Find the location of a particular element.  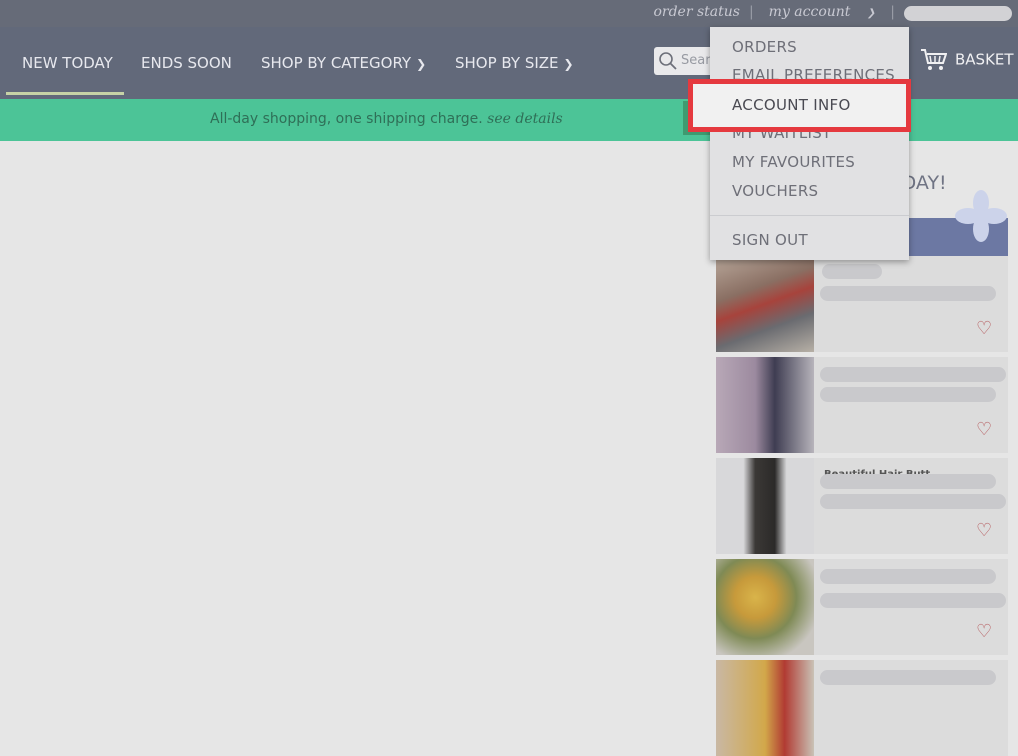

top-links: order status | my account ❯ | is located at coordinates (772, 12).